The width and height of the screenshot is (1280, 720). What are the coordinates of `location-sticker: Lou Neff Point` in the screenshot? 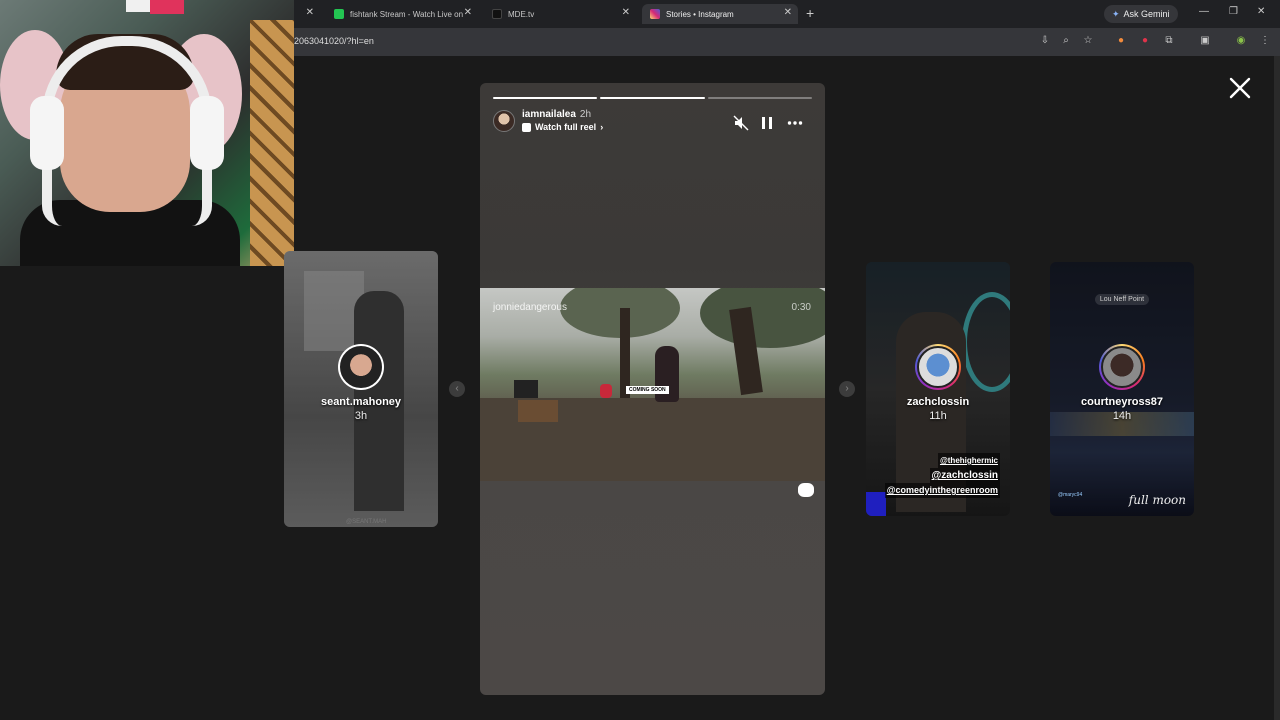 It's located at (1122, 299).